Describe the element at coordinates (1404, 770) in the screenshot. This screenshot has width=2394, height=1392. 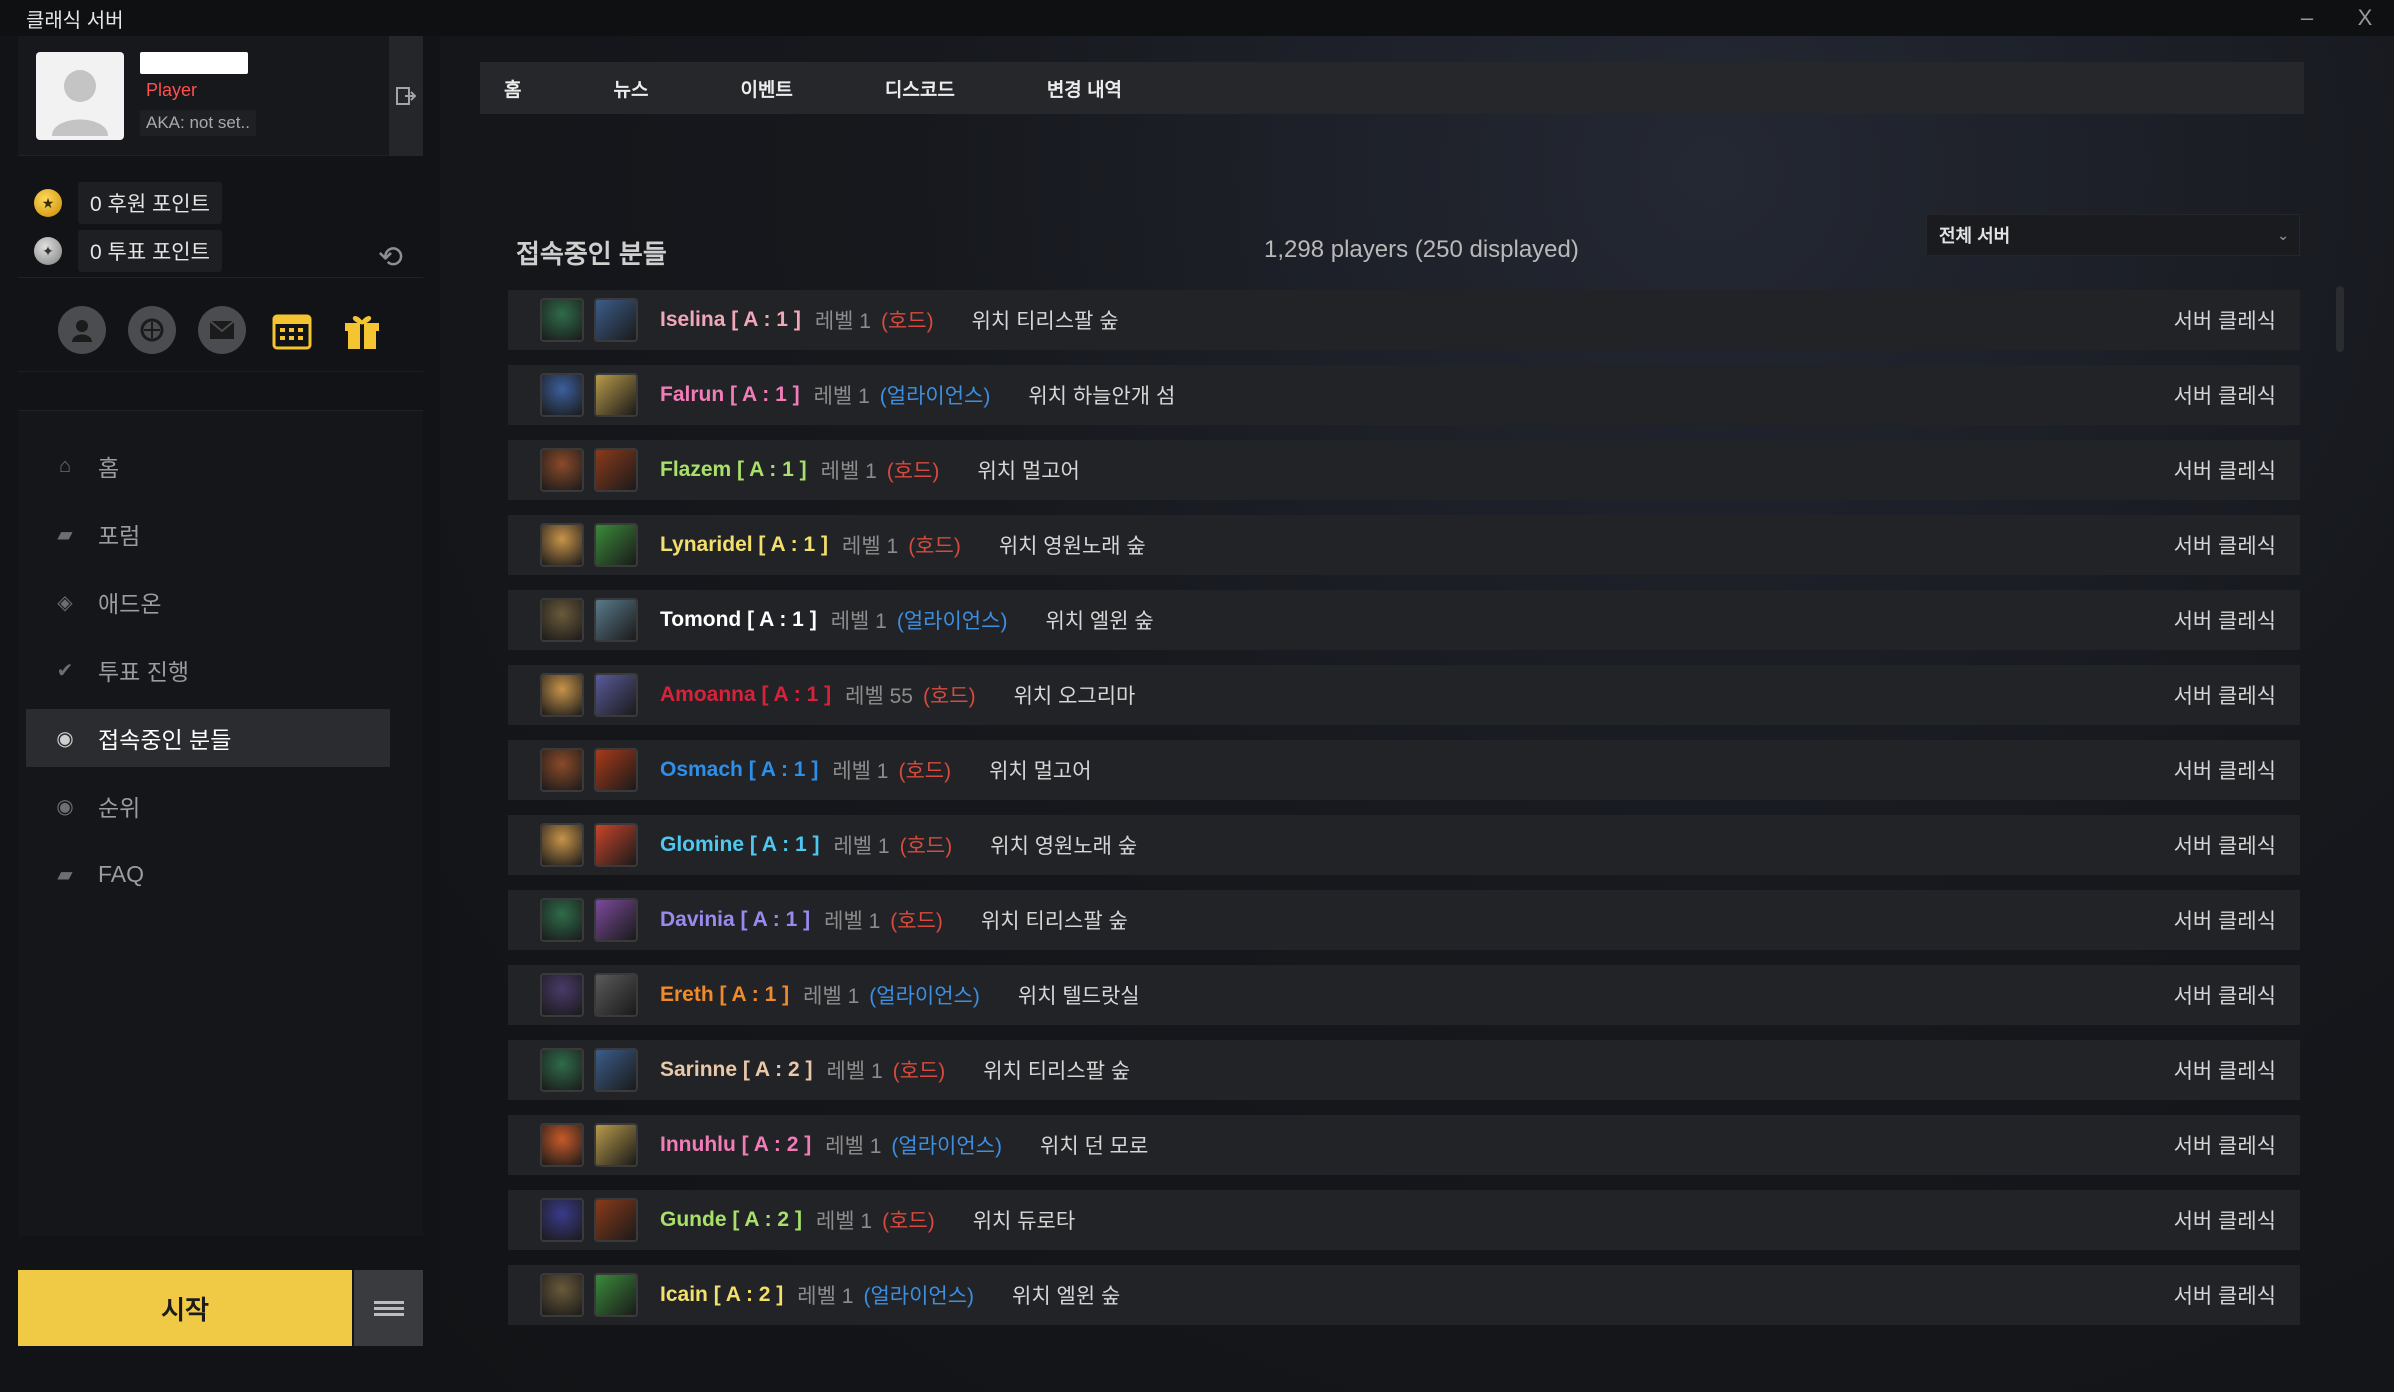
I see `player-row: Osmach [ A : 1 ] 레벨 1 (호드) 위치 멀고어 서버 클레식` at that location.